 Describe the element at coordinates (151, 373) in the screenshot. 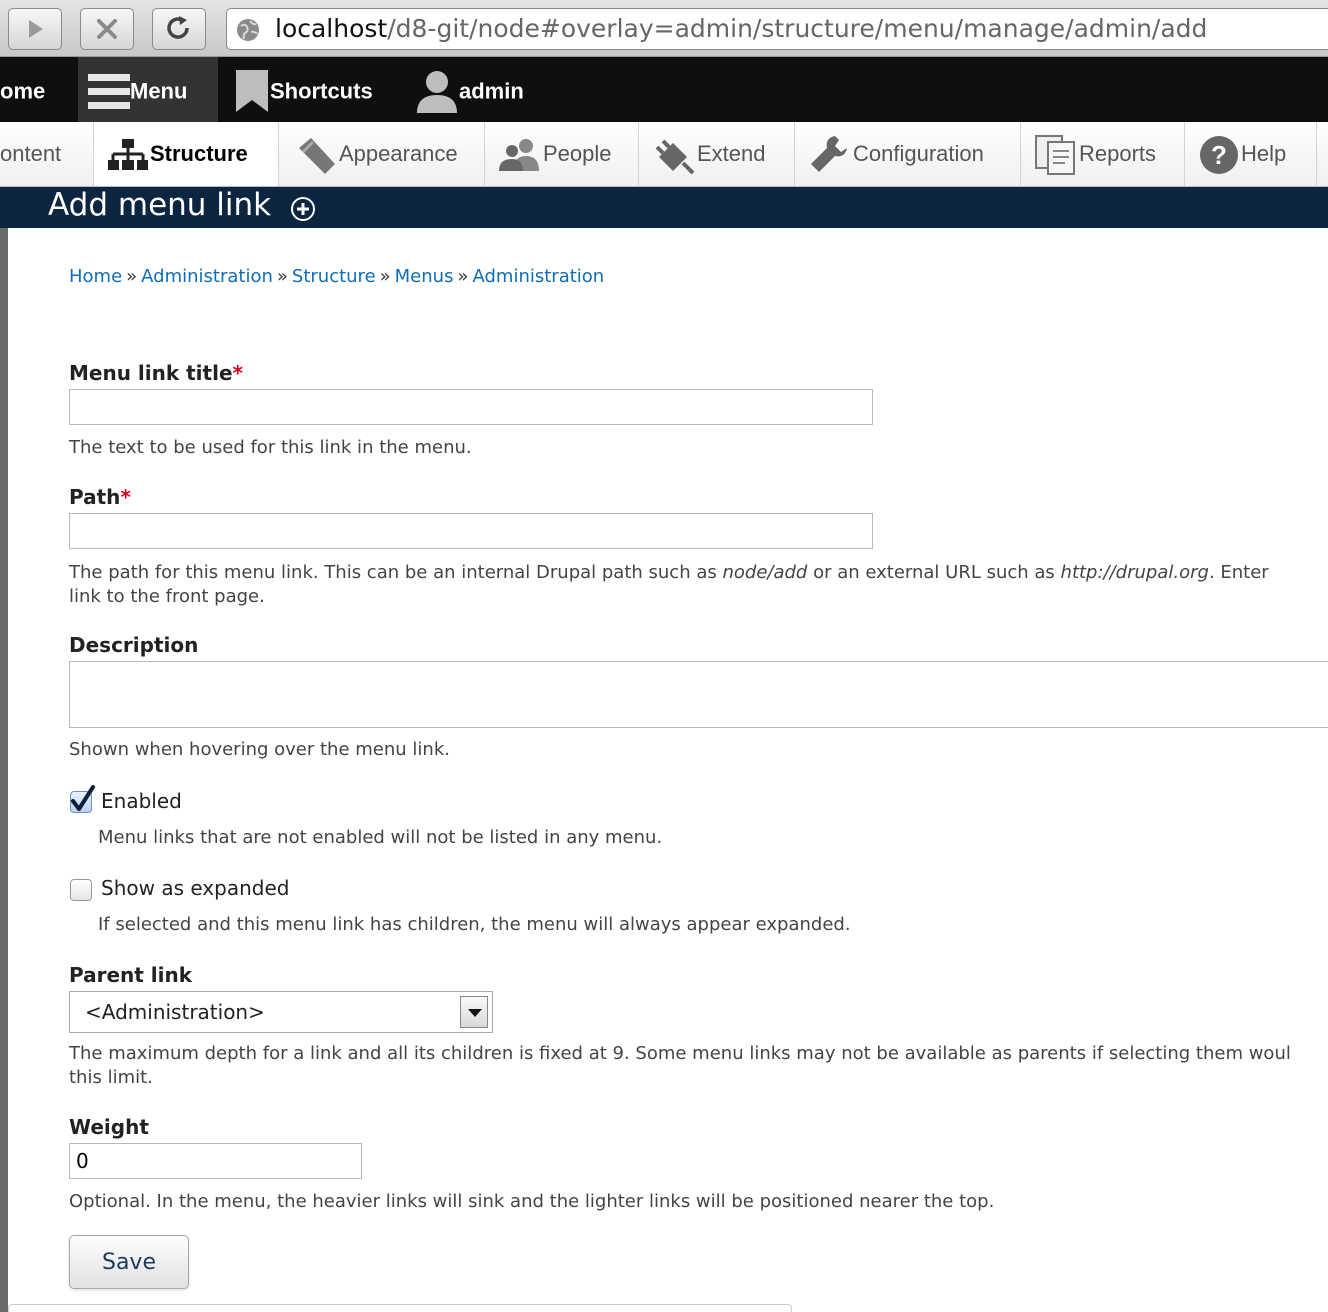

I see `menu-link-title-label-text: Menu link title` at that location.